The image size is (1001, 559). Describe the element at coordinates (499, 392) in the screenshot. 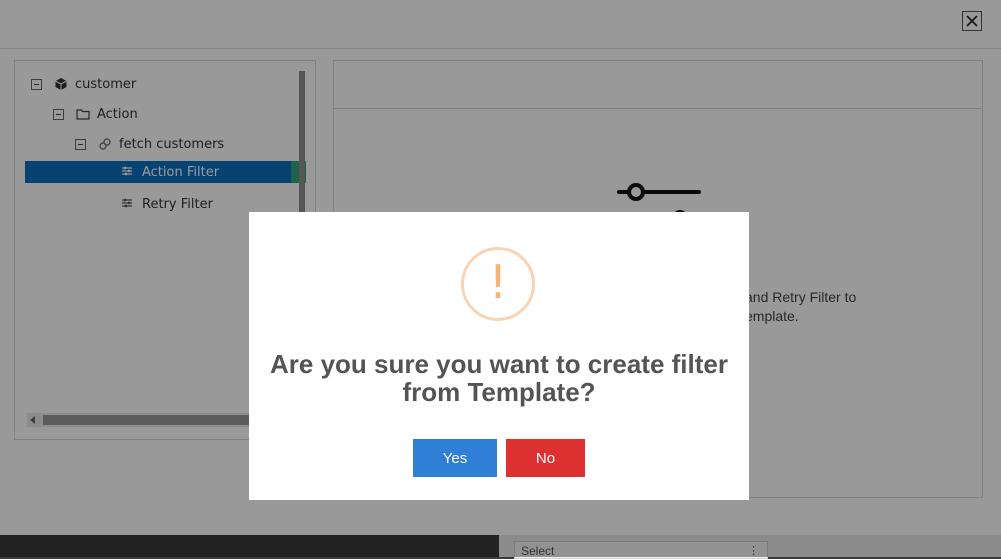

I see `dialog-title-line: from Template?` at that location.